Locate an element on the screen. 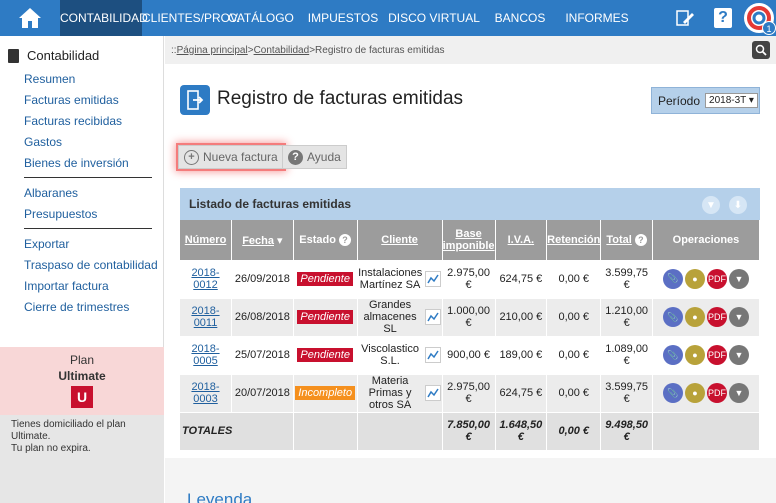  sidebar-item-importar: Importar factura is located at coordinates (93, 286).